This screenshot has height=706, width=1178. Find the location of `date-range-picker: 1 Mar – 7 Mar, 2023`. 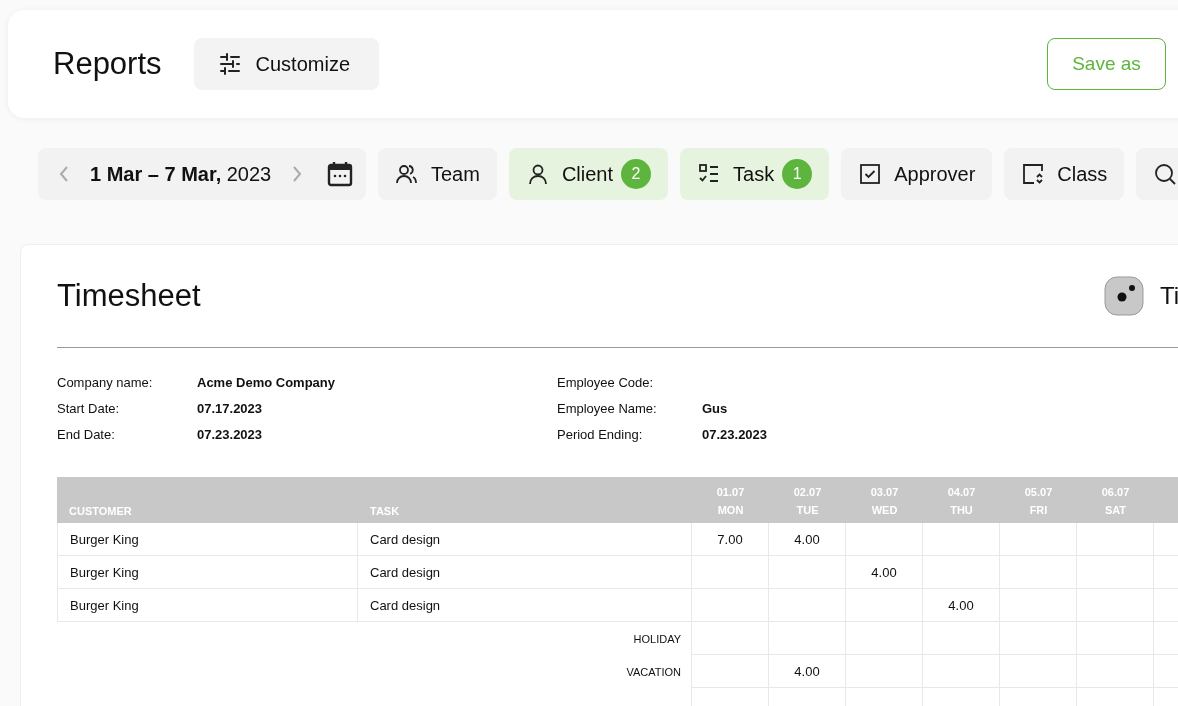

date-range-picker: 1 Mar – 7 Mar, 2023 is located at coordinates (202, 174).